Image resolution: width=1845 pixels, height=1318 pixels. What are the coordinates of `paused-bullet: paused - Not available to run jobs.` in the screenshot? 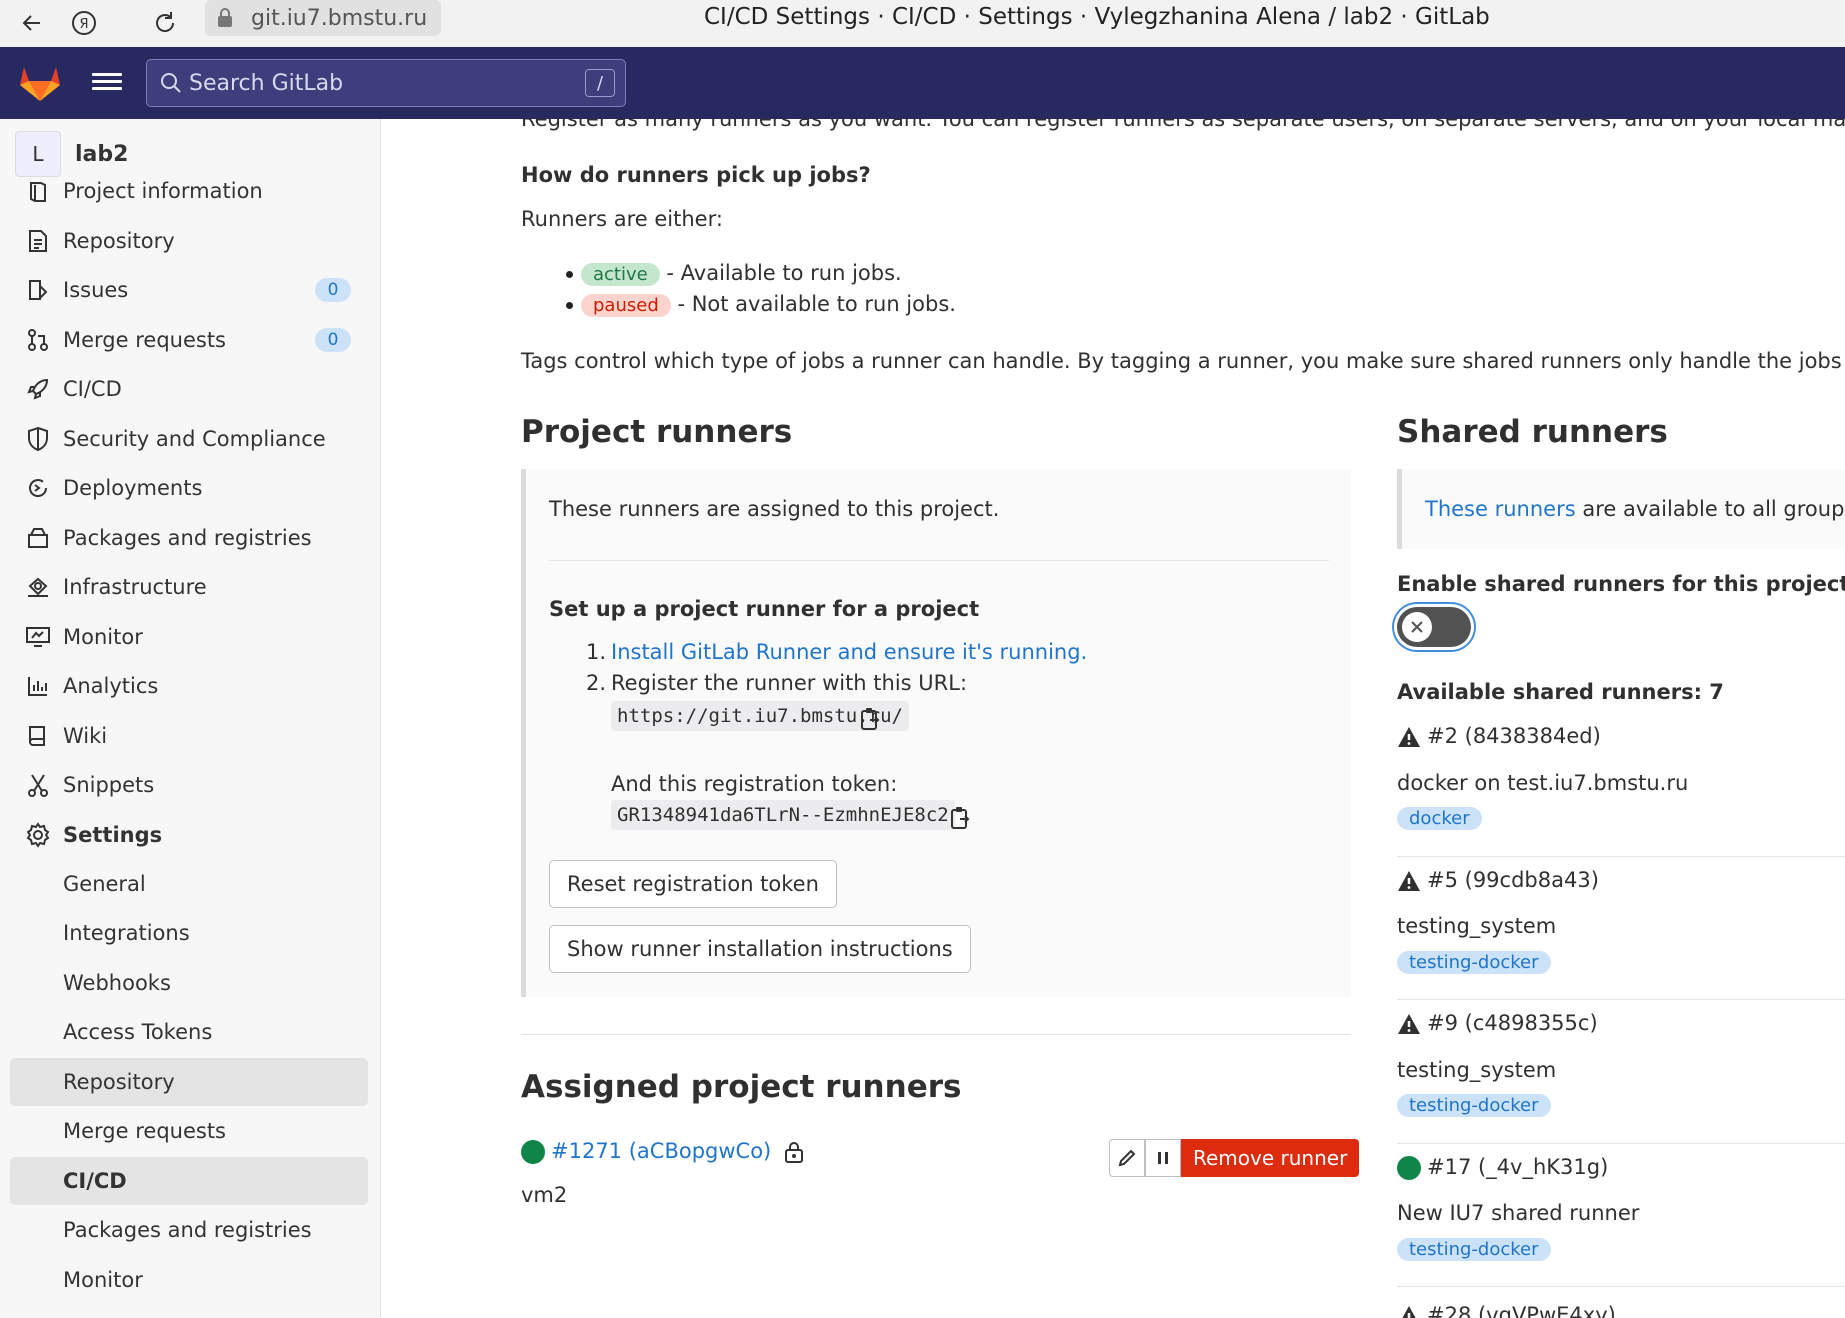 It's located at (768, 304).